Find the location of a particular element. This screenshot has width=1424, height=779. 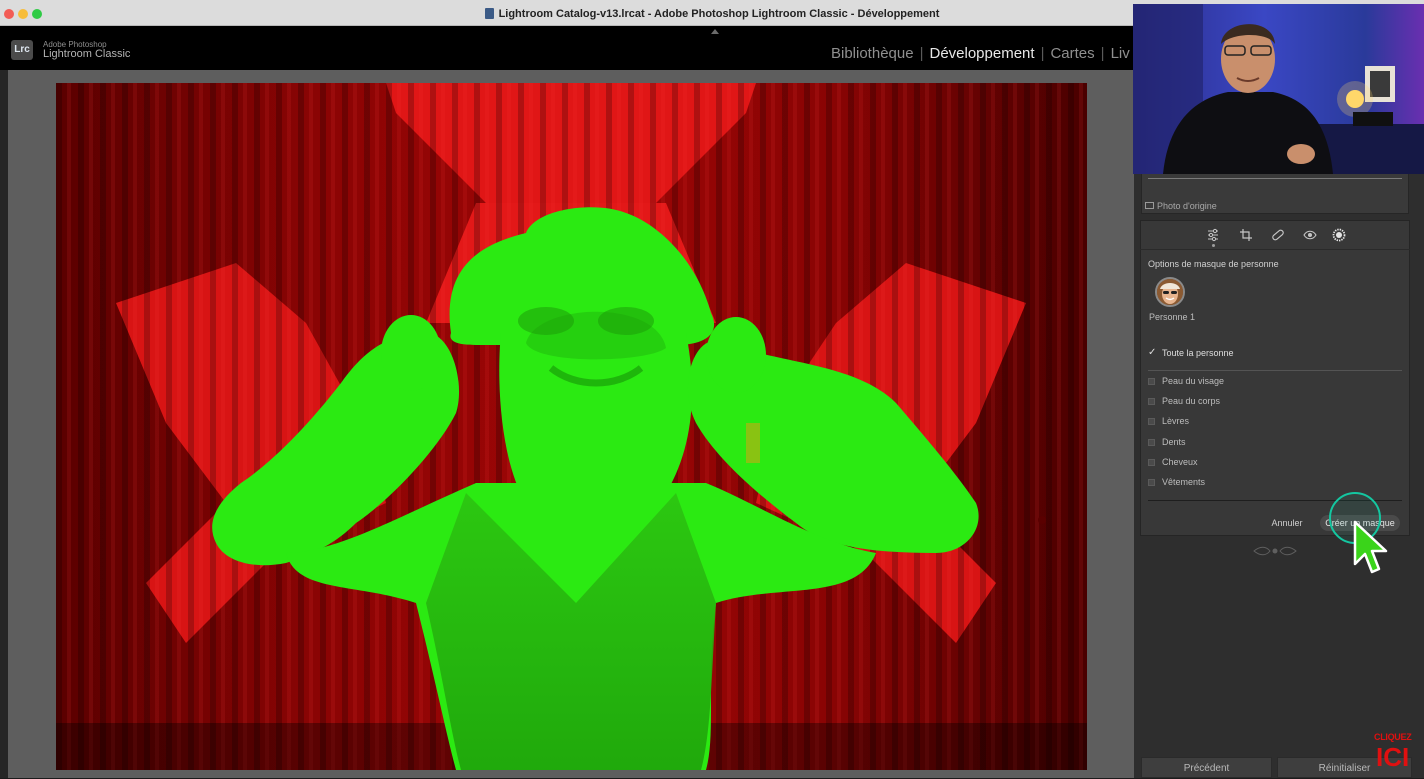

crop-icon is located at coordinates (1246, 235).